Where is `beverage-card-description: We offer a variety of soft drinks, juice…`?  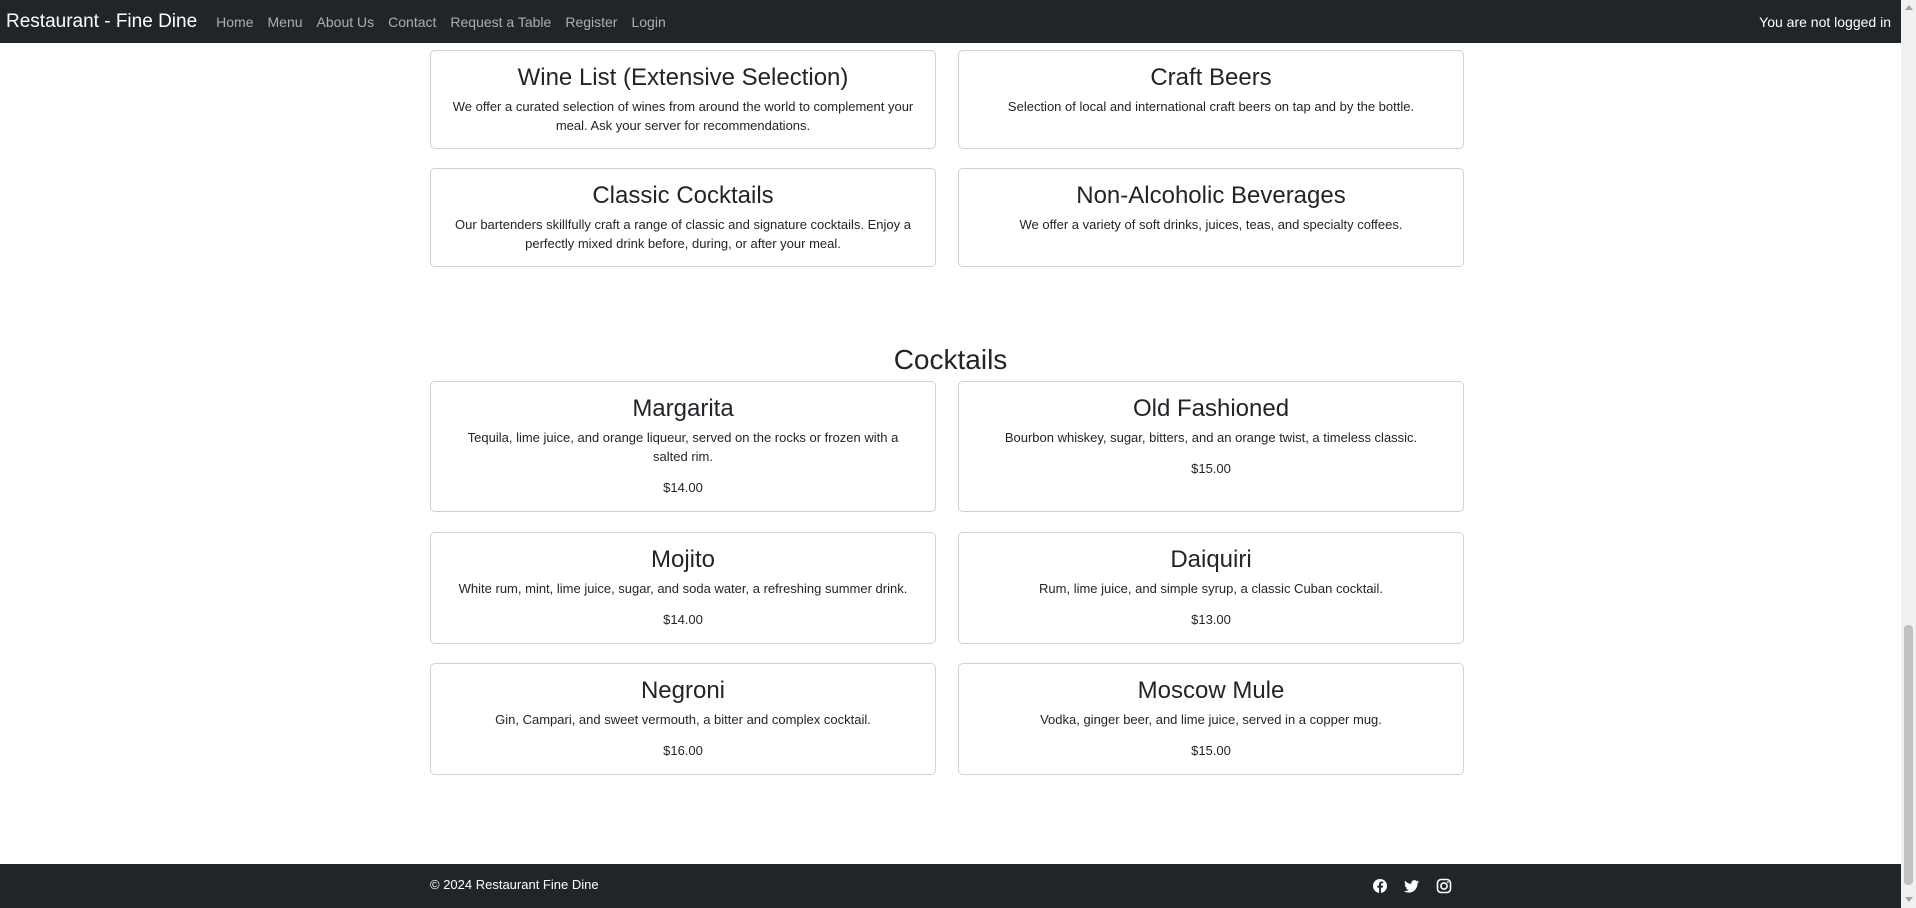 beverage-card-description: We offer a variety of soft drinks, juice… is located at coordinates (1211, 224).